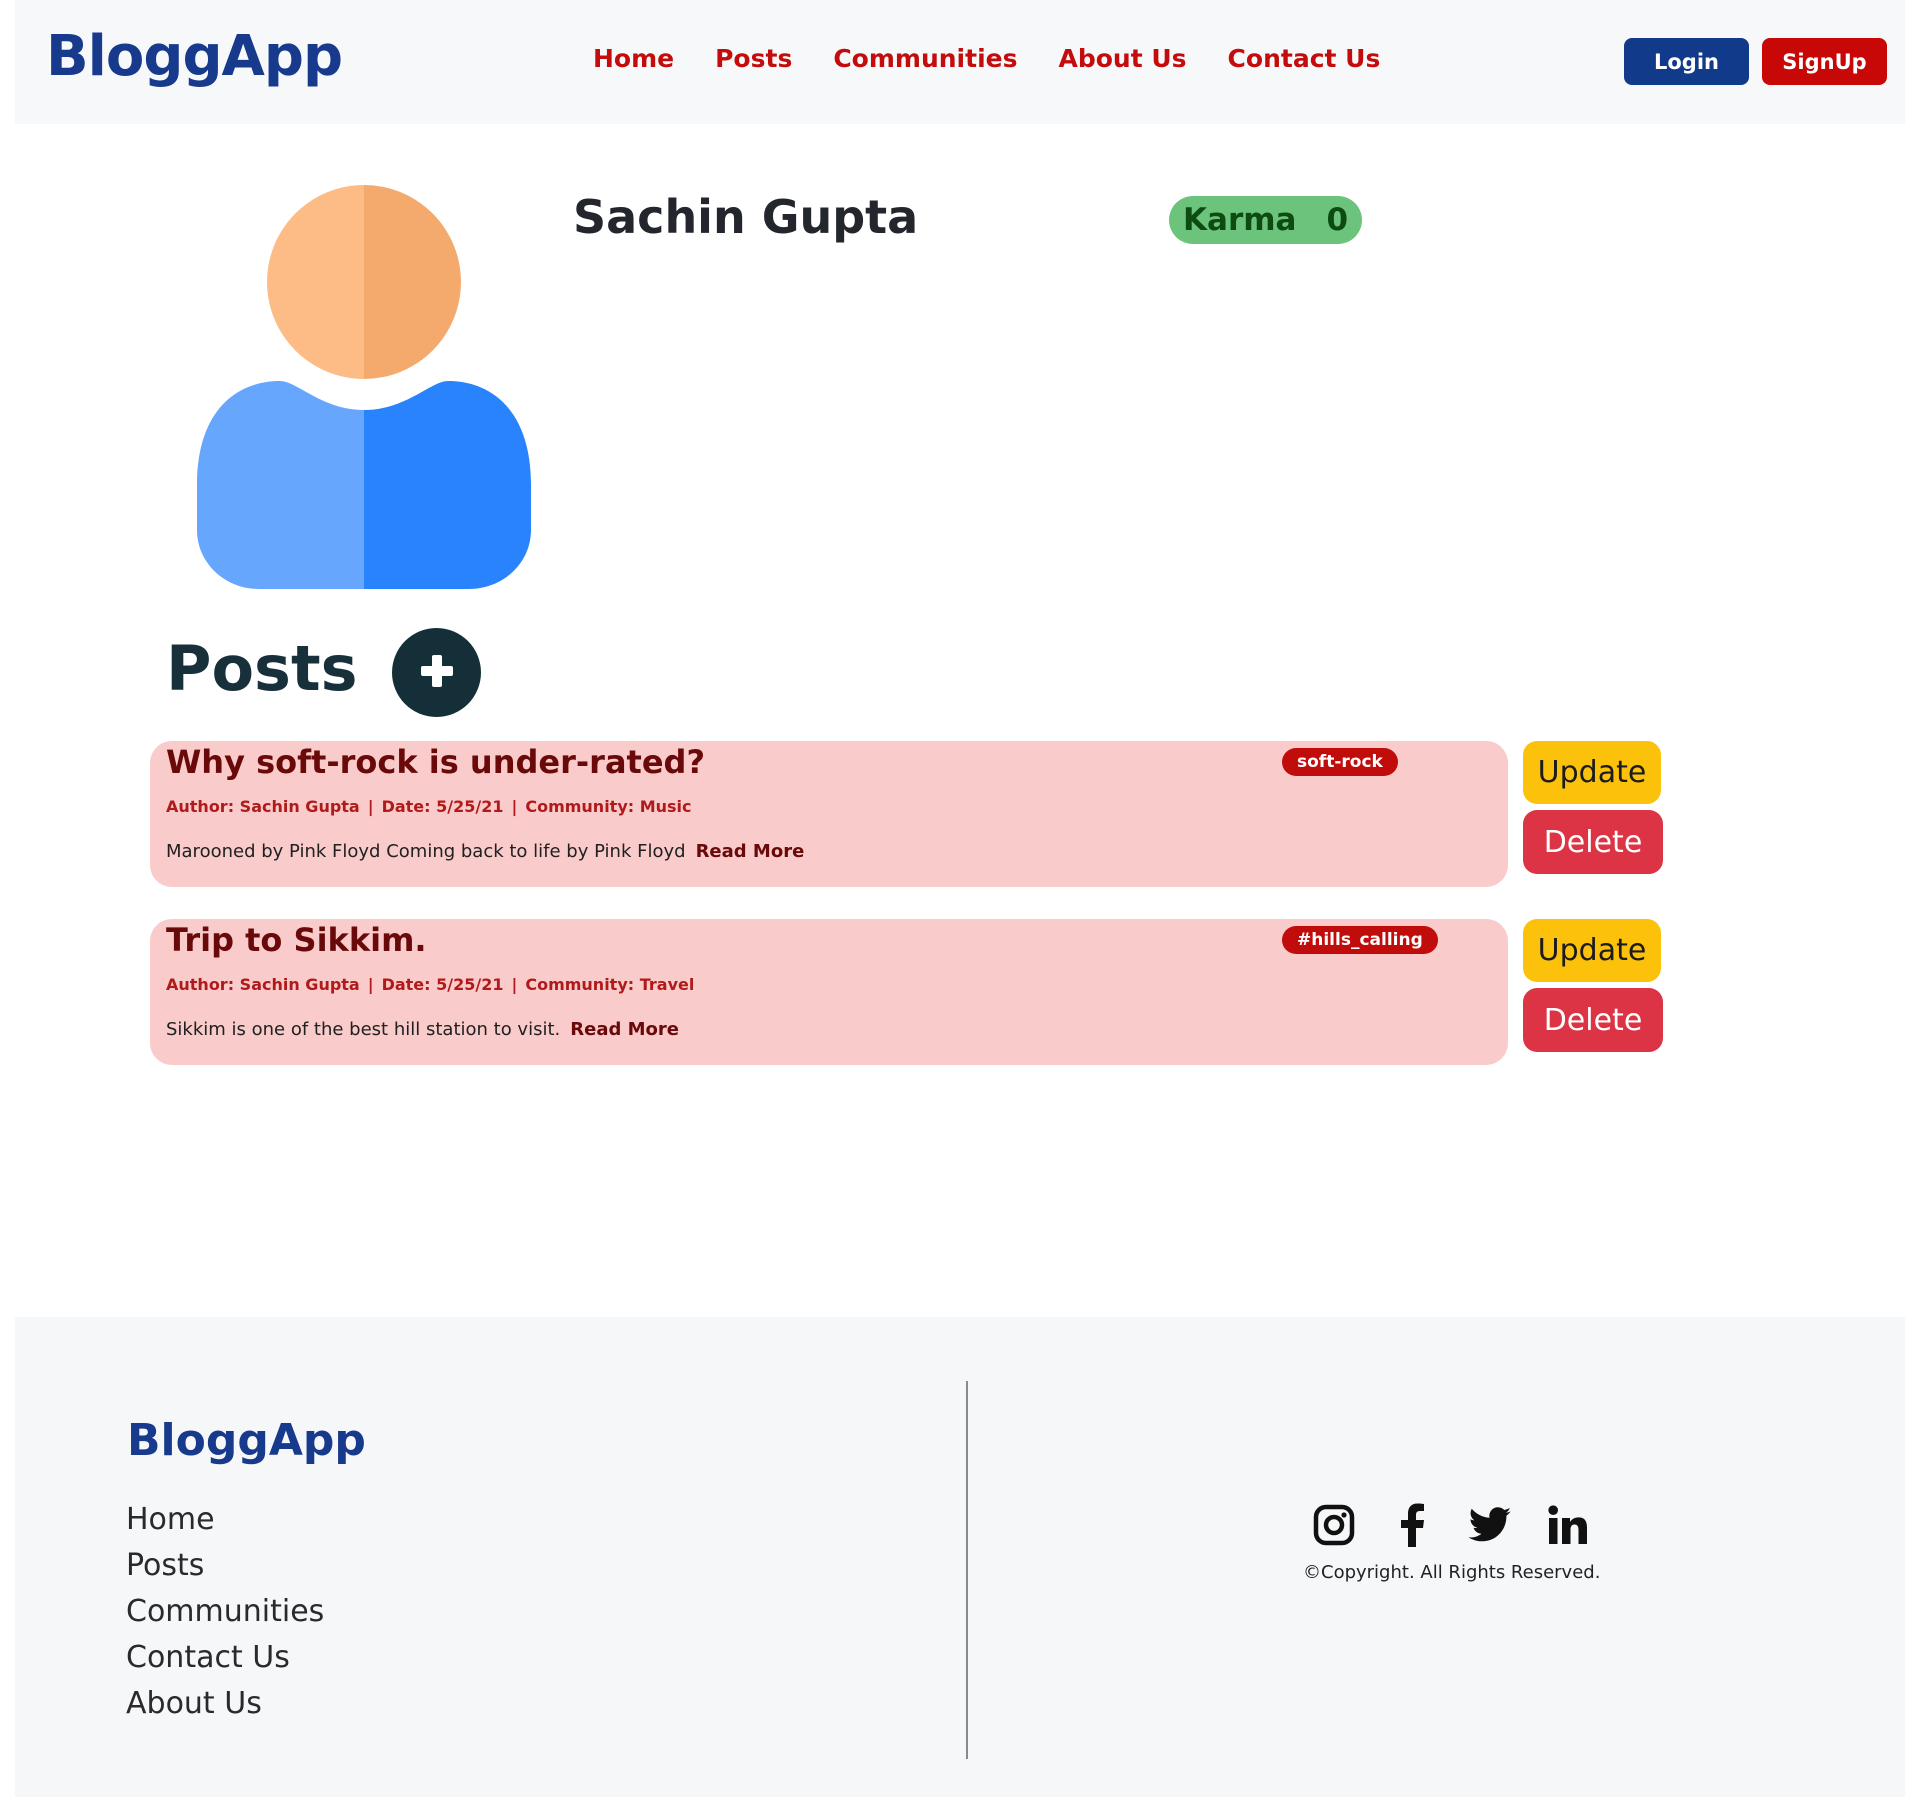  I want to click on footer-brand-logo: BloggApp, so click(246, 1440).